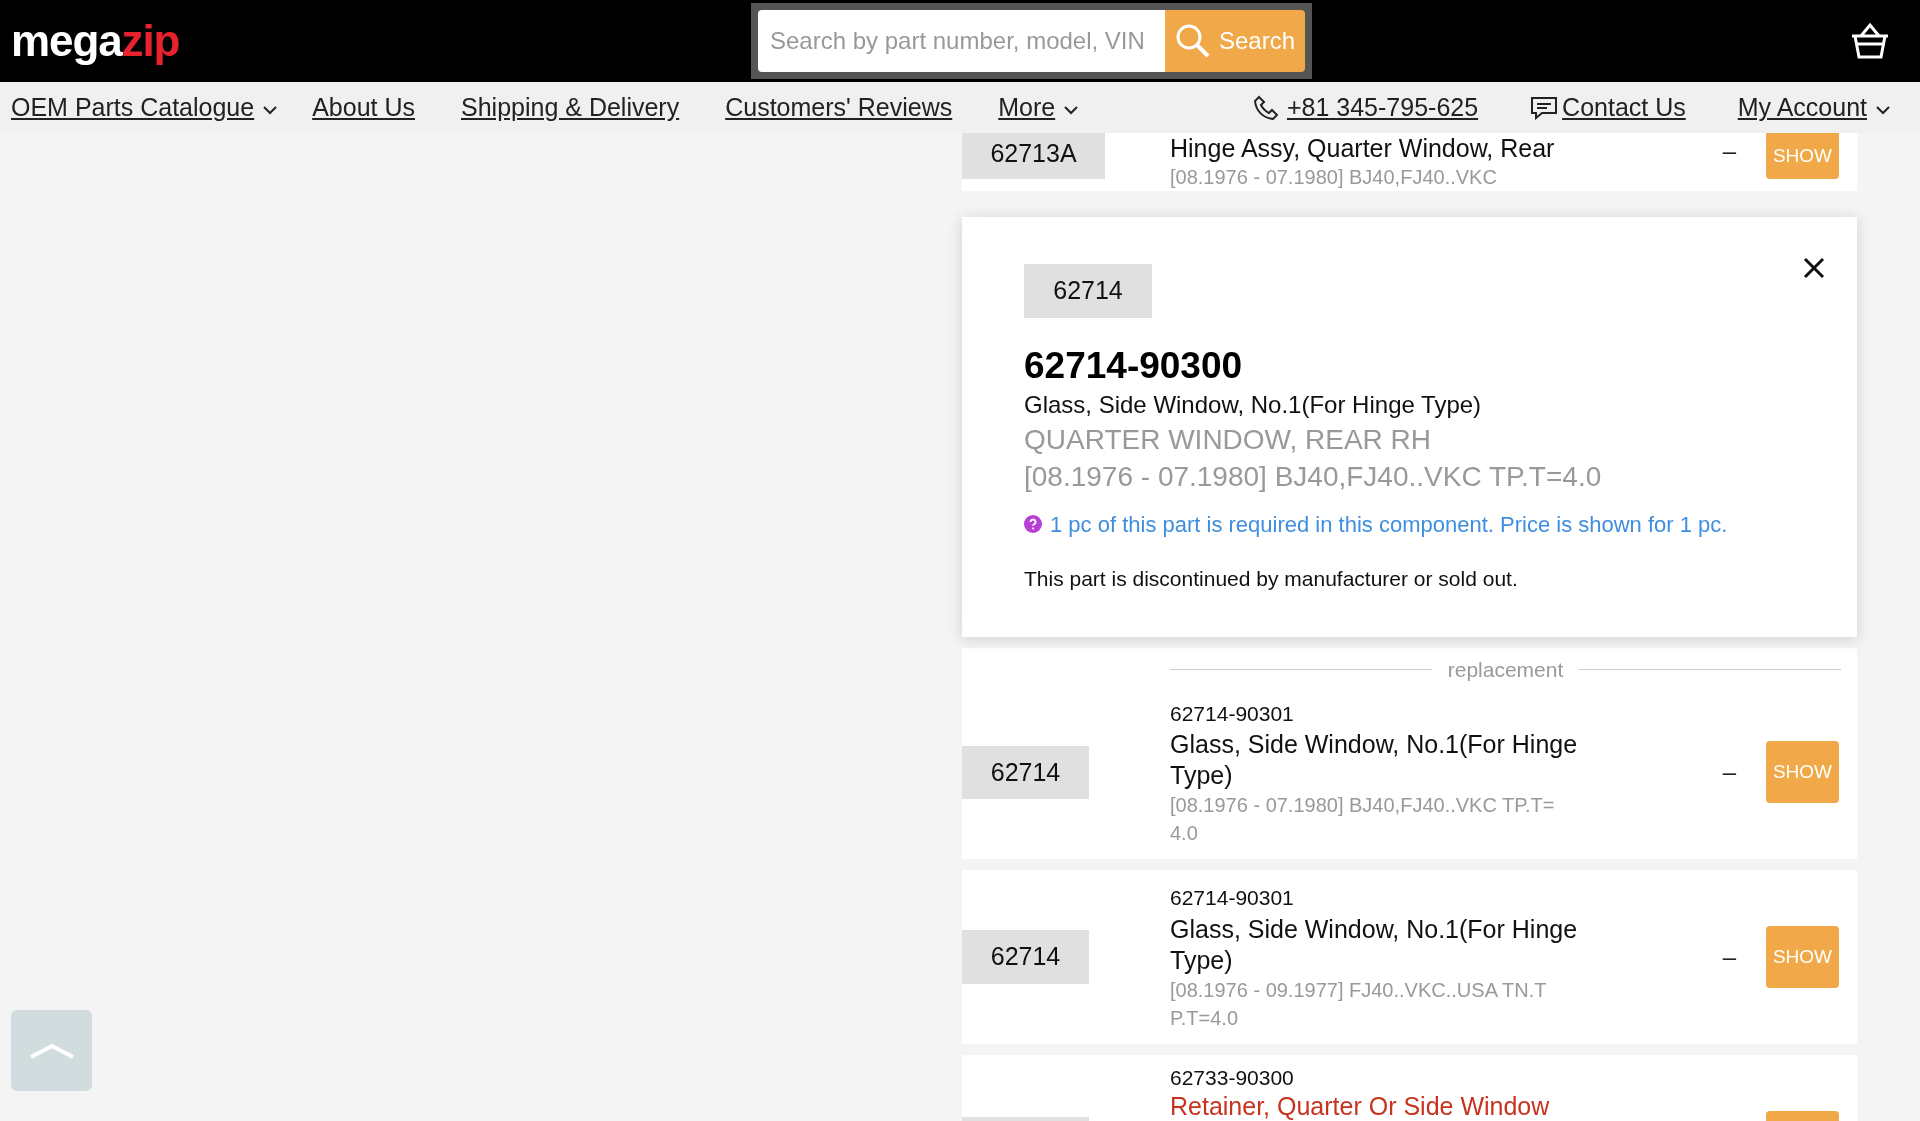 This screenshot has width=1920, height=1121. What do you see at coordinates (51, 1050) in the screenshot?
I see `chevron-up-icon` at bounding box center [51, 1050].